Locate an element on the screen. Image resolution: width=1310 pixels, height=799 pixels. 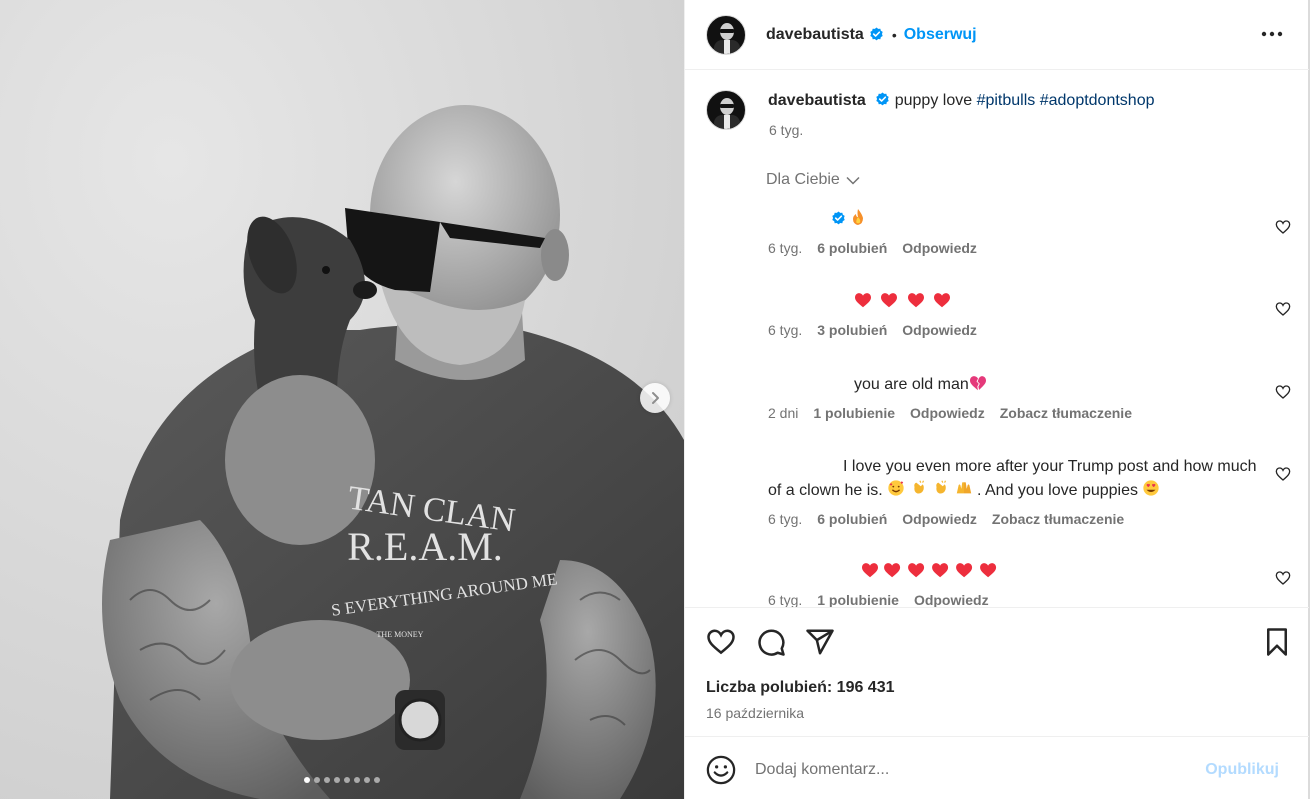
comment-sort-dropdown: Dla Ciebie is located at coordinates (813, 180).